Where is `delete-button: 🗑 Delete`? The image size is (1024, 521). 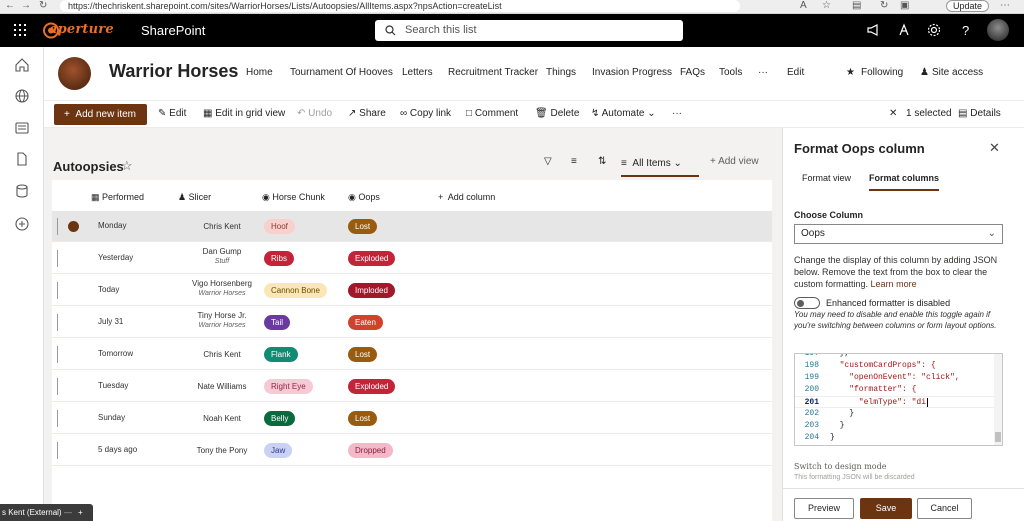
delete-button: 🗑 Delete is located at coordinates (557, 114).